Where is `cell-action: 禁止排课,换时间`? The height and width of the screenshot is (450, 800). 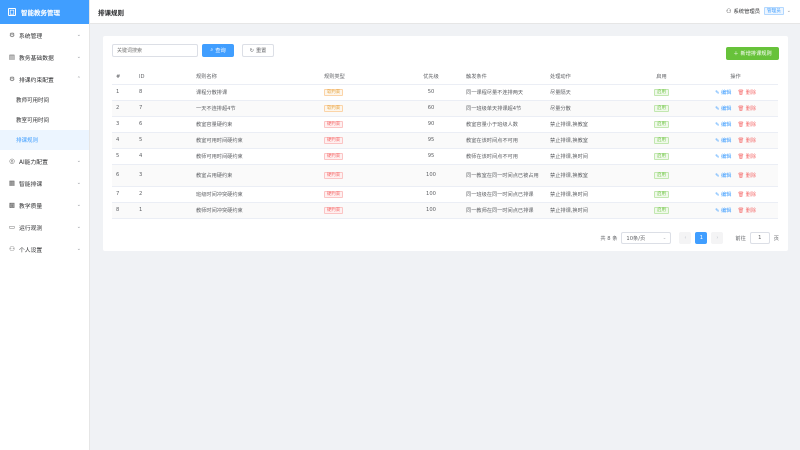
cell-action: 禁止排课,换时间 is located at coordinates (588, 194).